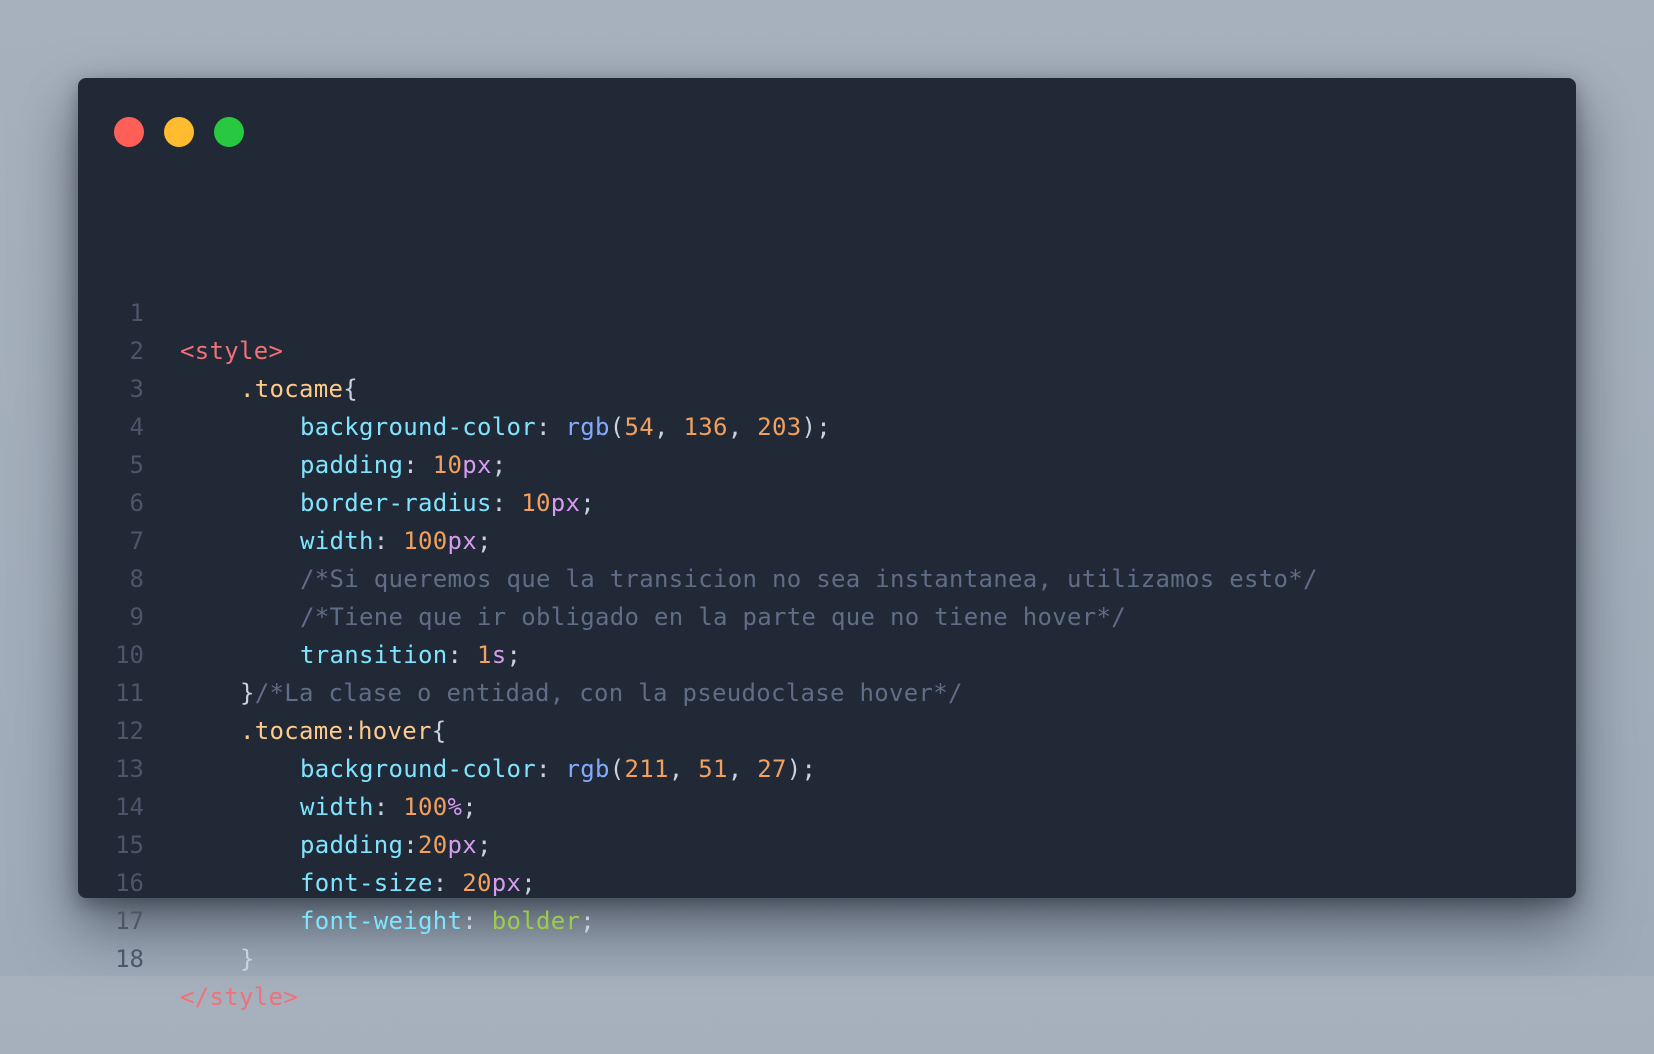 This screenshot has height=1054, width=1654. I want to click on line-text: font-size: 20px;, so click(358, 883).